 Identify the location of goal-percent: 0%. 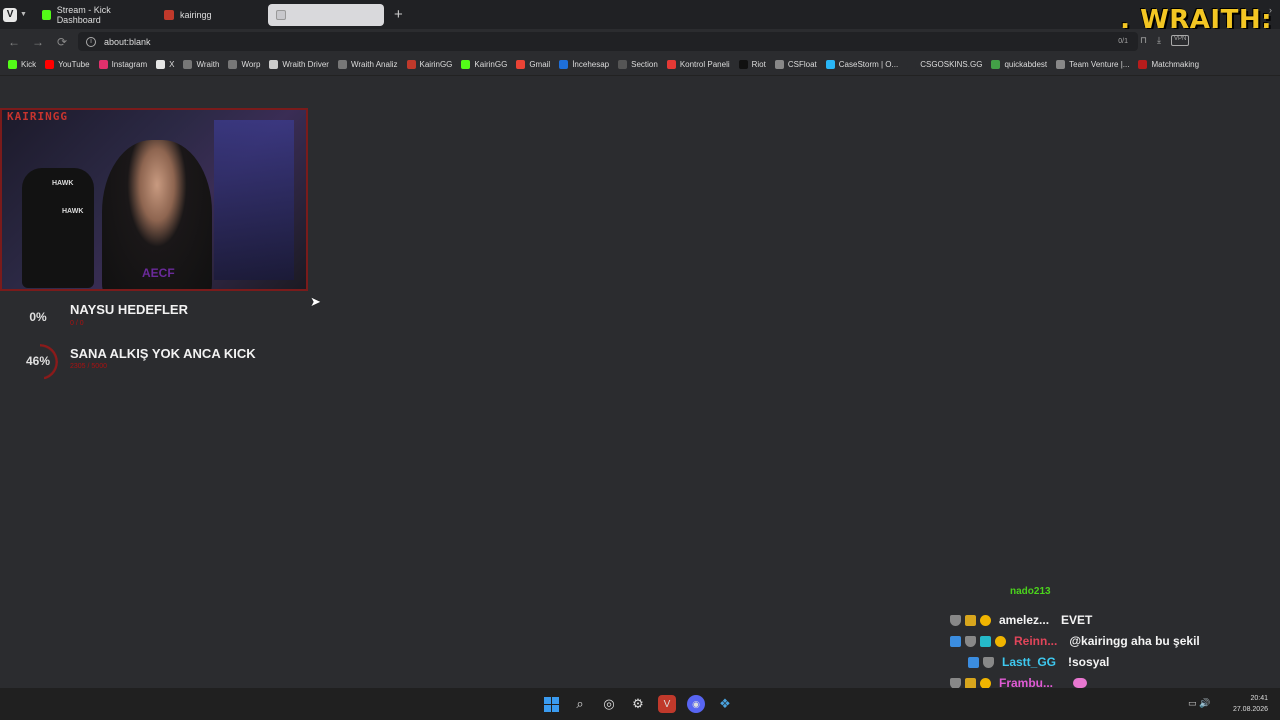
(38, 317).